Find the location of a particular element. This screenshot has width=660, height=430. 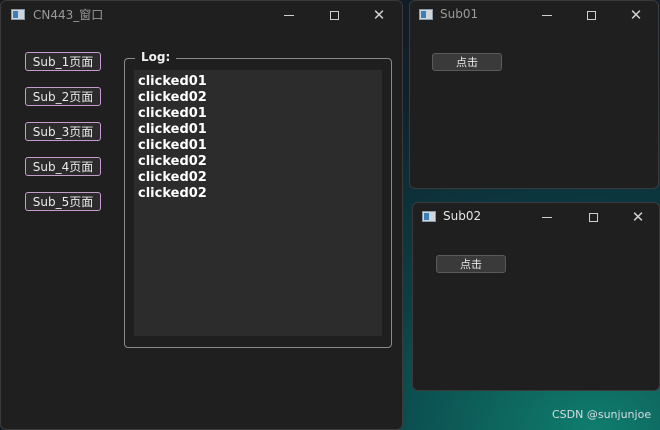

sub3-page-button: Sub_3页面 is located at coordinates (63, 131).